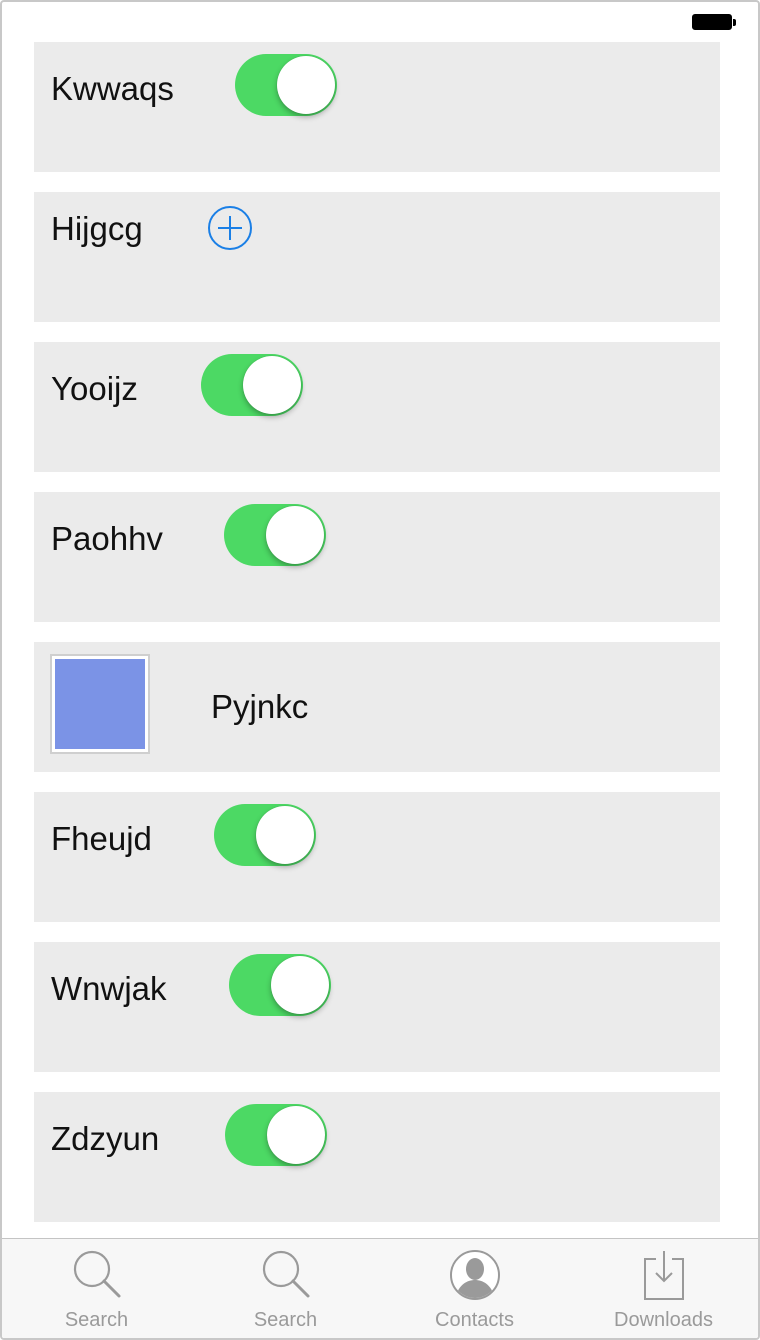 This screenshot has height=1340, width=760. I want to click on row-label: Pyjnkc, so click(260, 706).